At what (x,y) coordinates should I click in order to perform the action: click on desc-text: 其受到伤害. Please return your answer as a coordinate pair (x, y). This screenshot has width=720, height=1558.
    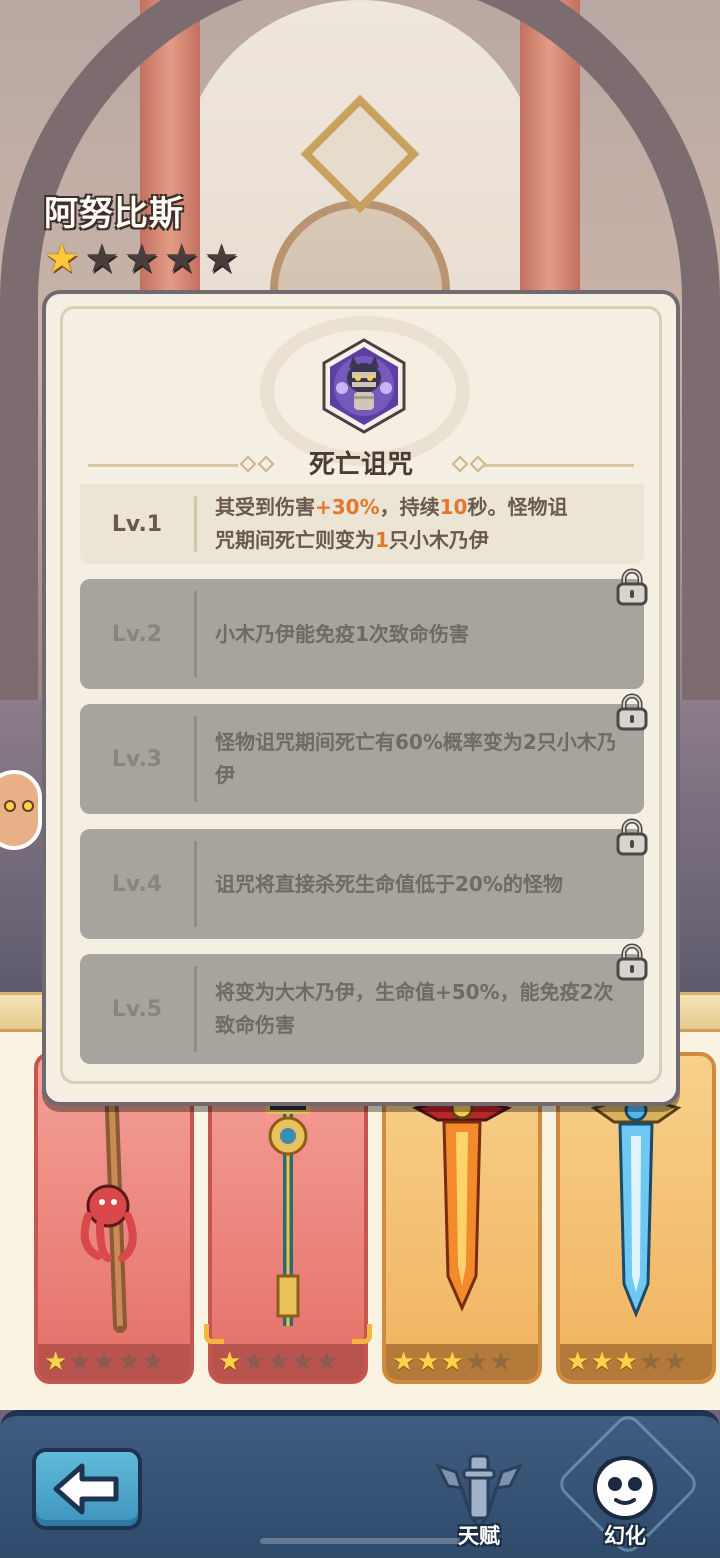
    Looking at the image, I should click on (265, 507).